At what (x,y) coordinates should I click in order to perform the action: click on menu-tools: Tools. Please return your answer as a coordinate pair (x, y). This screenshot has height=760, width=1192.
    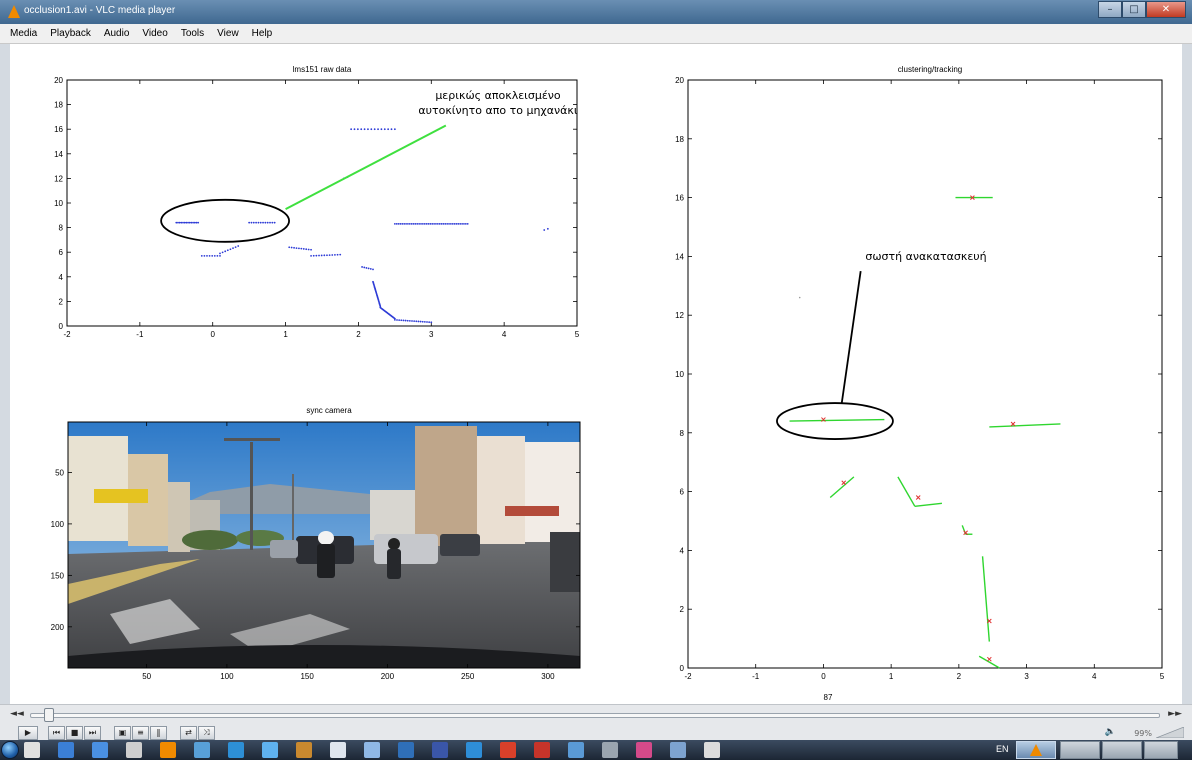
    Looking at the image, I should click on (192, 33).